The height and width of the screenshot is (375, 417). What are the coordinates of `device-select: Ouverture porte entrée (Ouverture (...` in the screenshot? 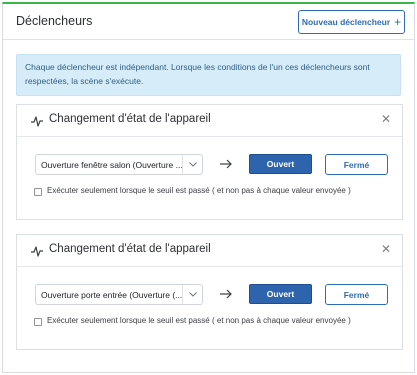 It's located at (119, 294).